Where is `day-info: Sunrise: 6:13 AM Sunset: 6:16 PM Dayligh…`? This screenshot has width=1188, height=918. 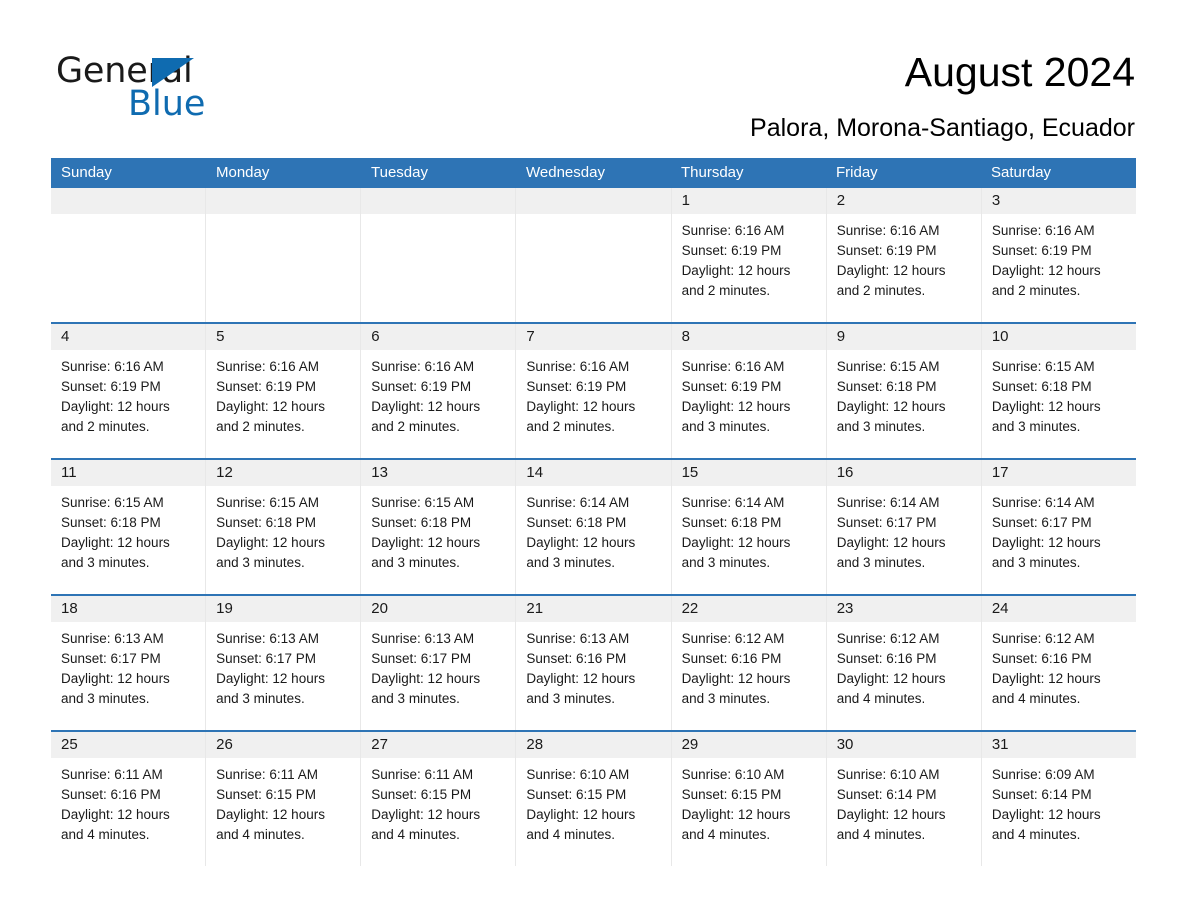 day-info: Sunrise: 6:13 AM Sunset: 6:16 PM Dayligh… is located at coordinates (593, 665).